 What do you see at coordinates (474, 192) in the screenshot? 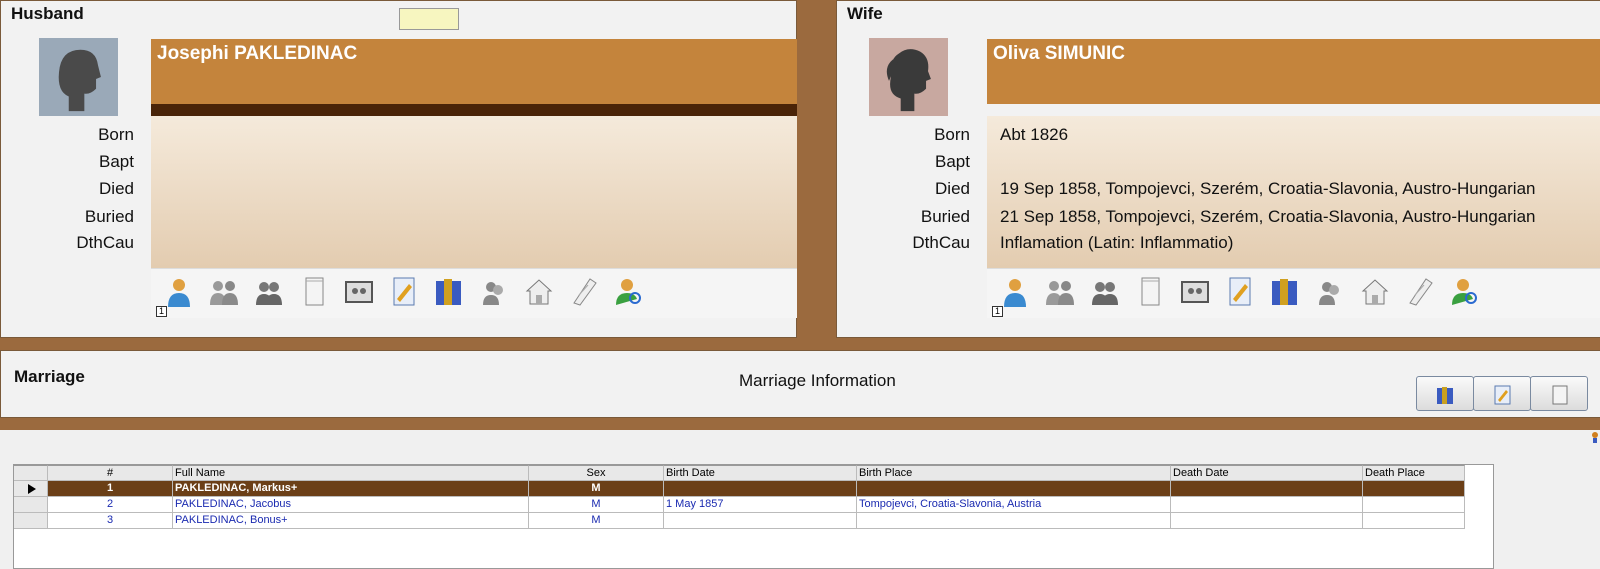
I see `husband-events-area` at bounding box center [474, 192].